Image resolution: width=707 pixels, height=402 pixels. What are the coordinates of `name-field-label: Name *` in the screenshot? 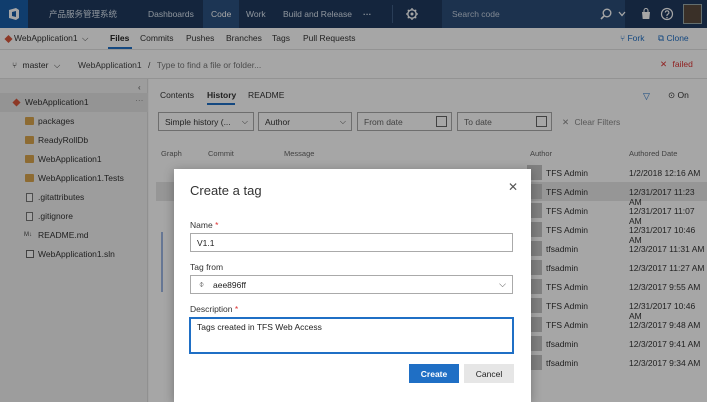 It's located at (204, 225).